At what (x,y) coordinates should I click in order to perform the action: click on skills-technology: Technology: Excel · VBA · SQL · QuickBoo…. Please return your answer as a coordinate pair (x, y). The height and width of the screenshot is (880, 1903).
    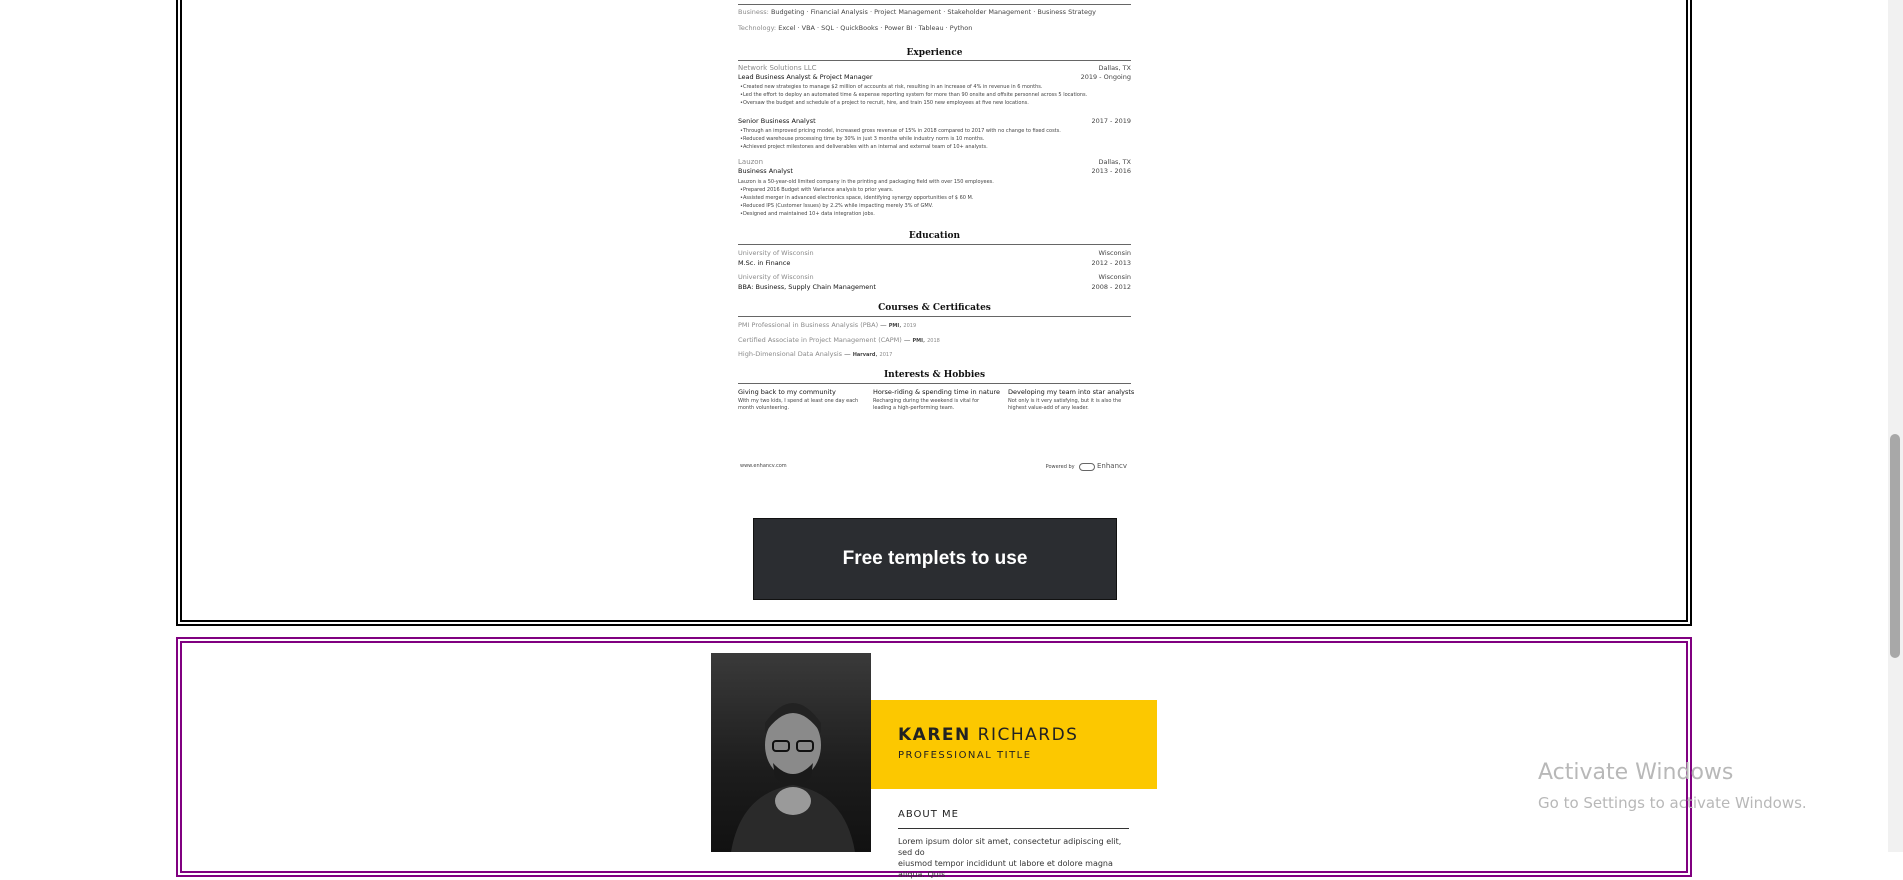
    Looking at the image, I should click on (855, 28).